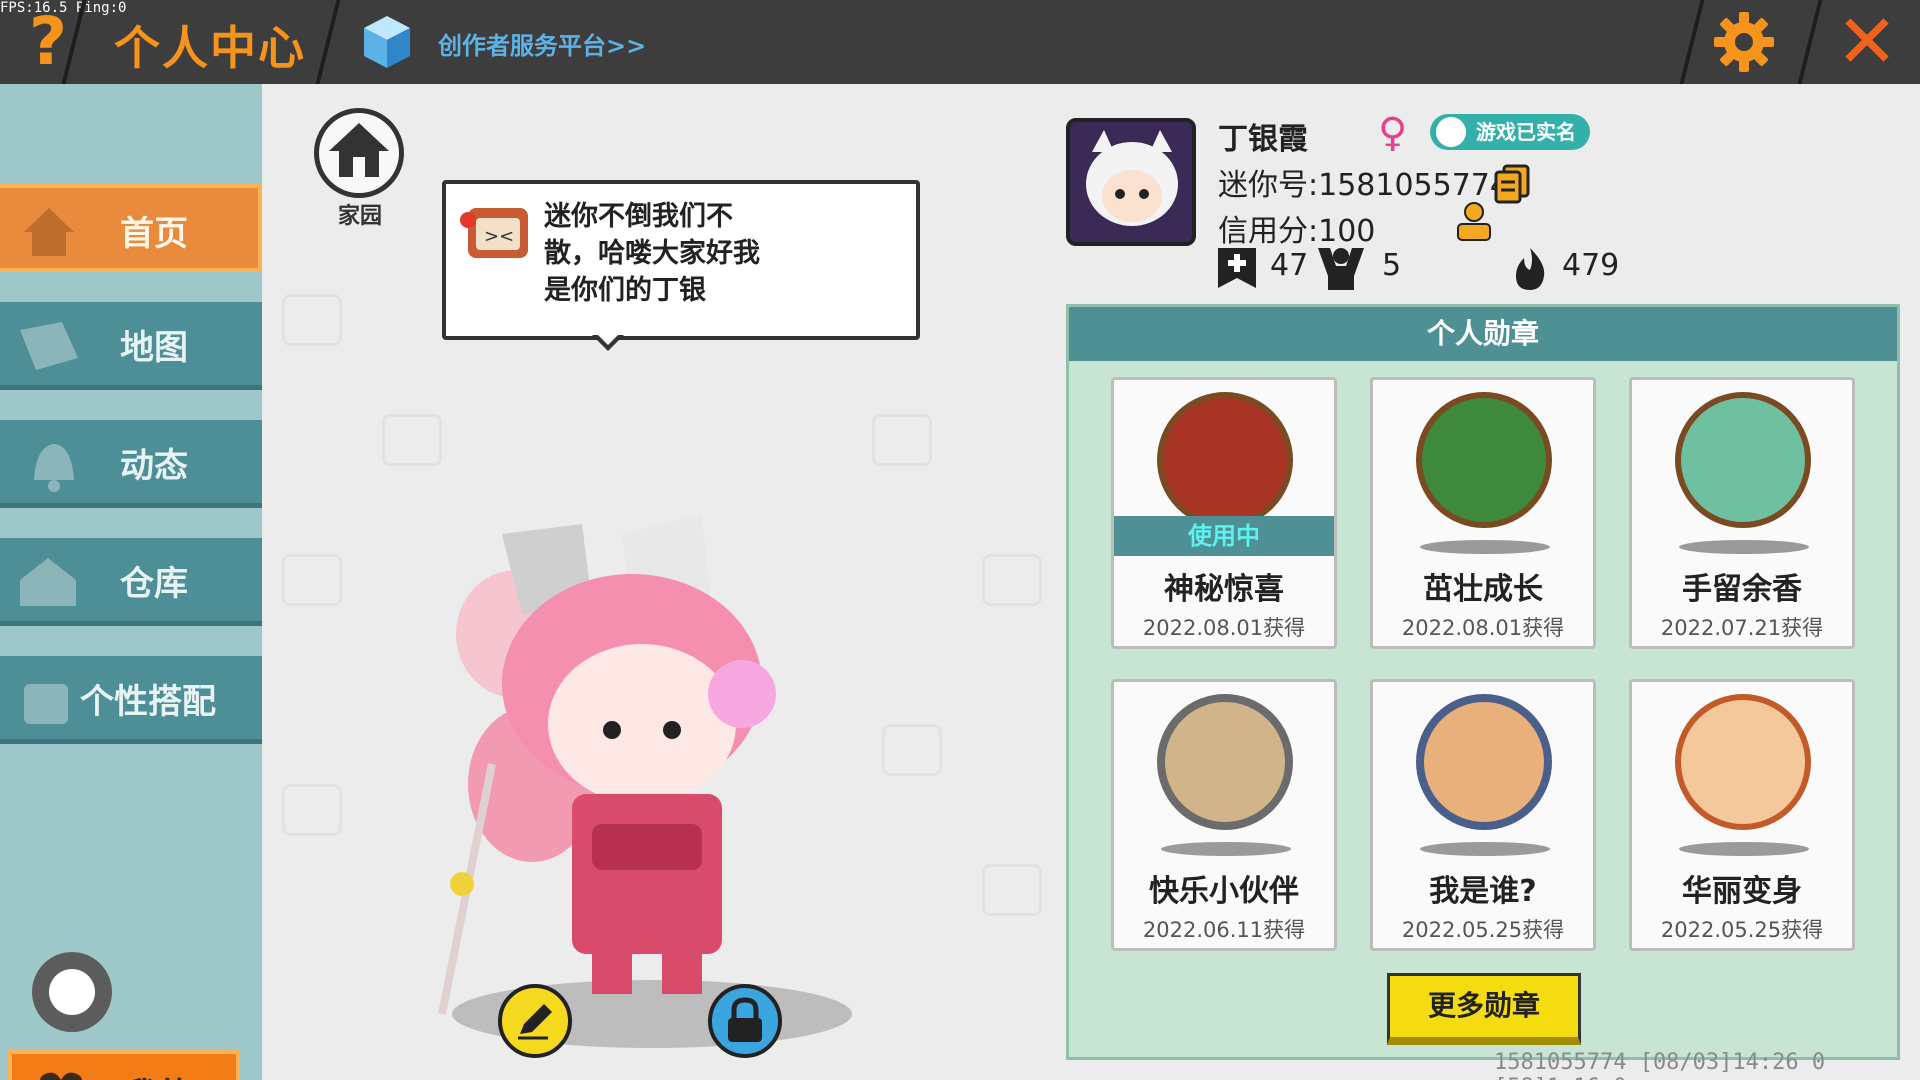 The image size is (1920, 1080). I want to click on letter-medal-icon, so click(1484, 762).